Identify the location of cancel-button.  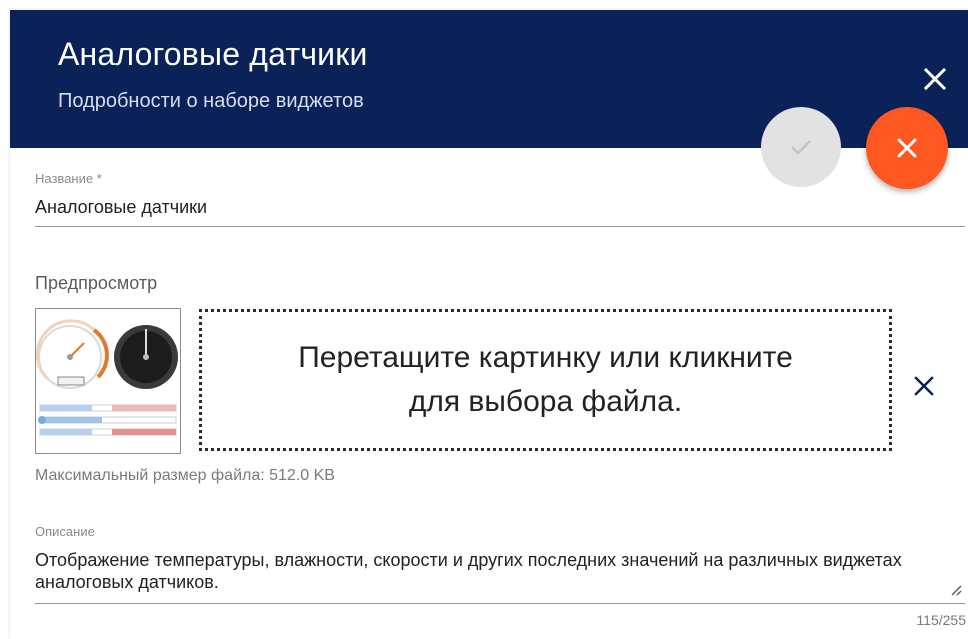
(907, 148).